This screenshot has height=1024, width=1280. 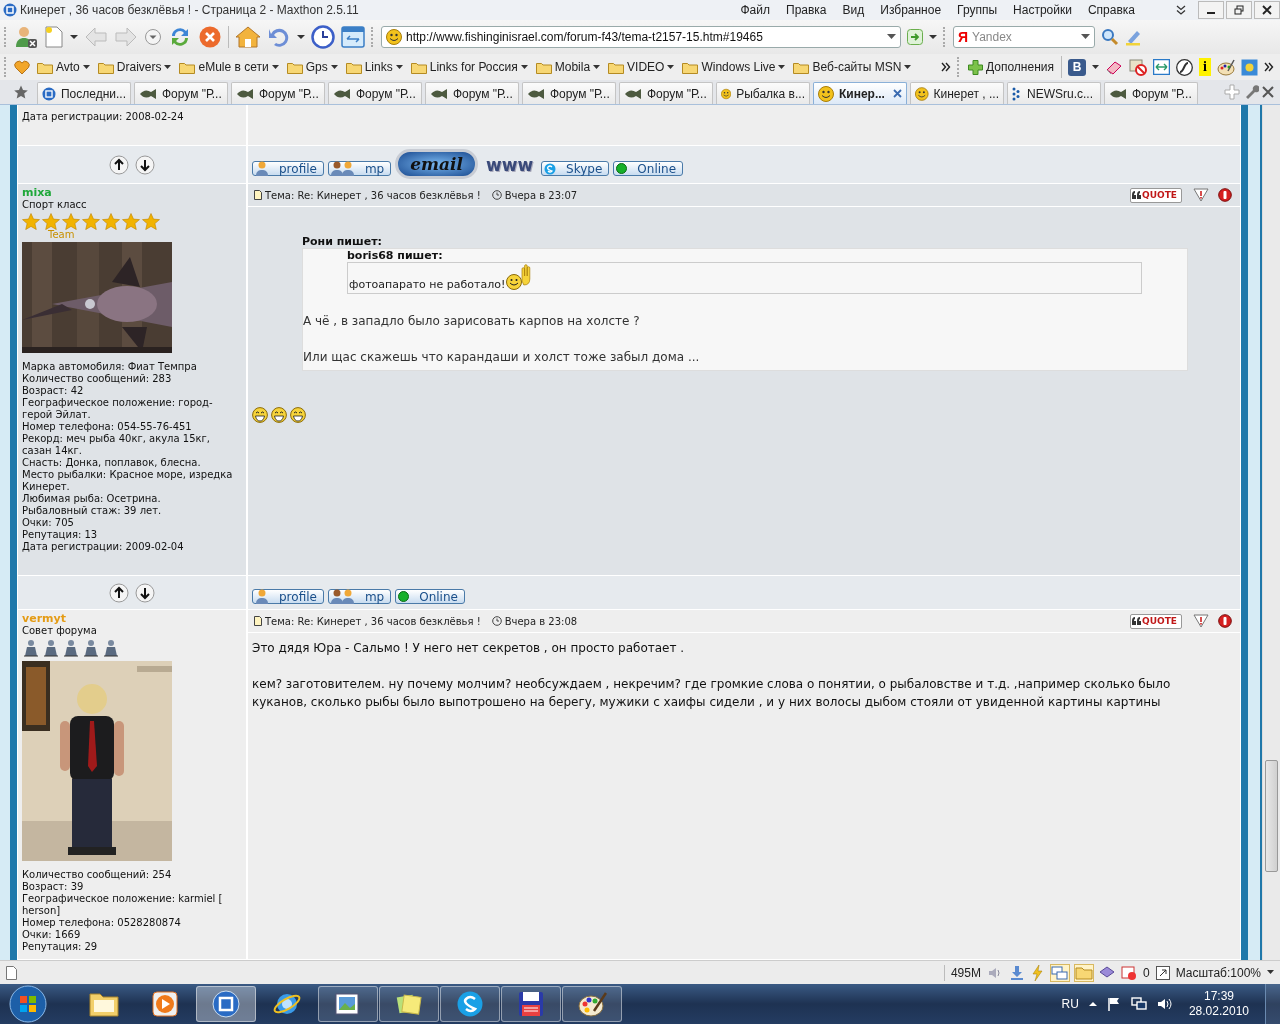 I want to click on profile-button: profile, so click(x=288, y=596).